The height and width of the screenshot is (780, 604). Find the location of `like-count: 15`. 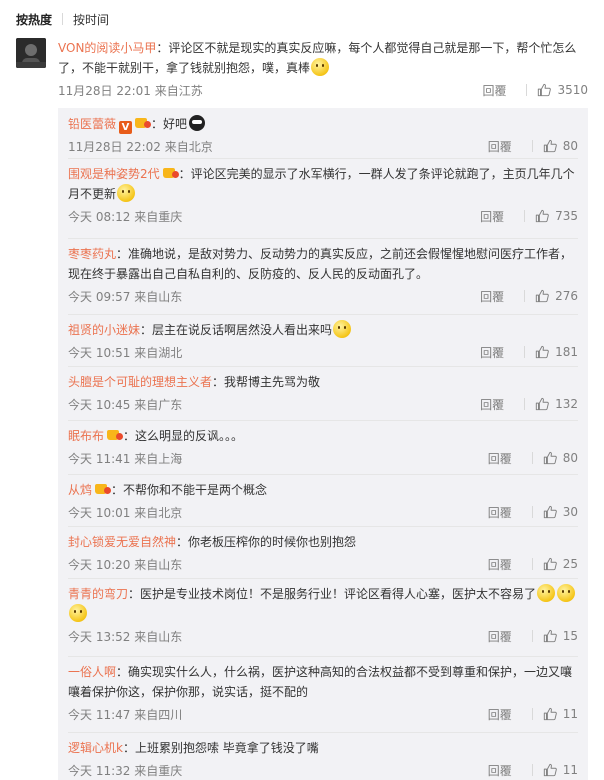

like-count: 15 is located at coordinates (570, 636).